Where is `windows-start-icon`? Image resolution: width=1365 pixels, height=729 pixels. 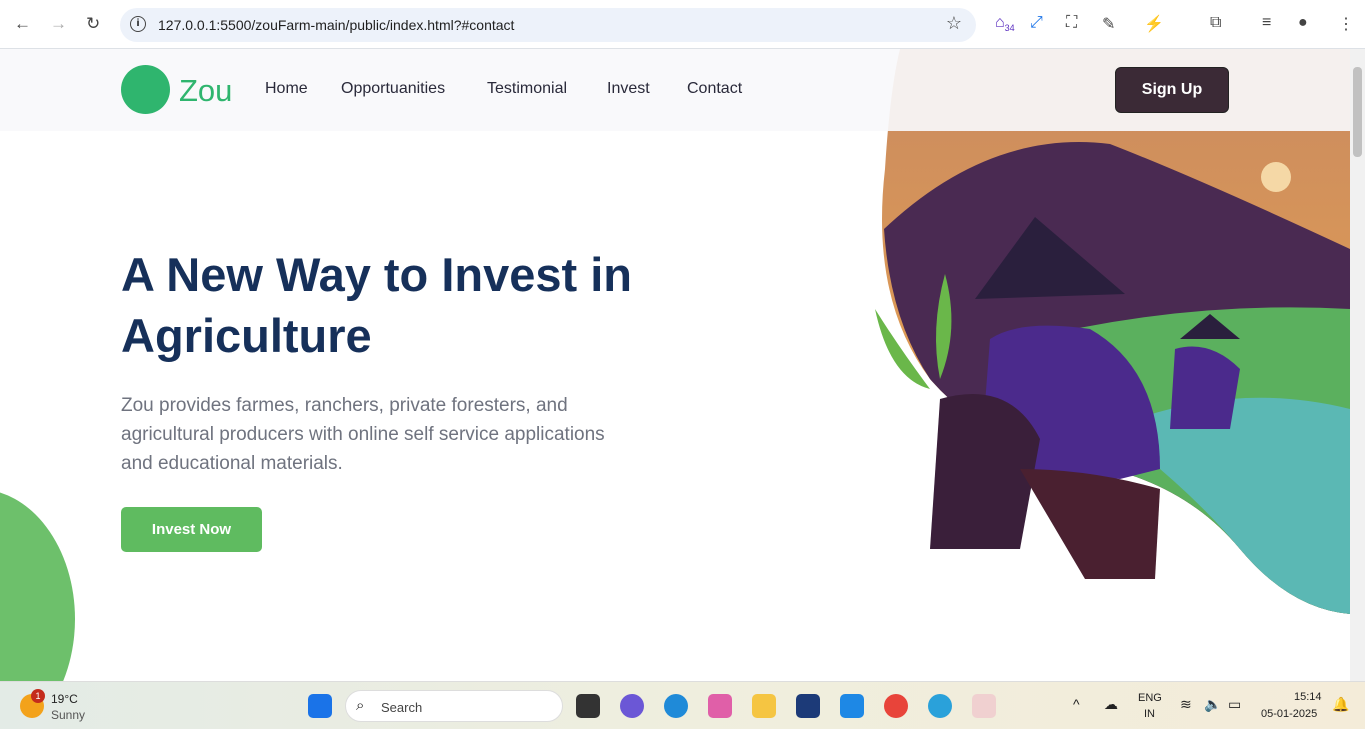
windows-start-icon is located at coordinates (320, 706).